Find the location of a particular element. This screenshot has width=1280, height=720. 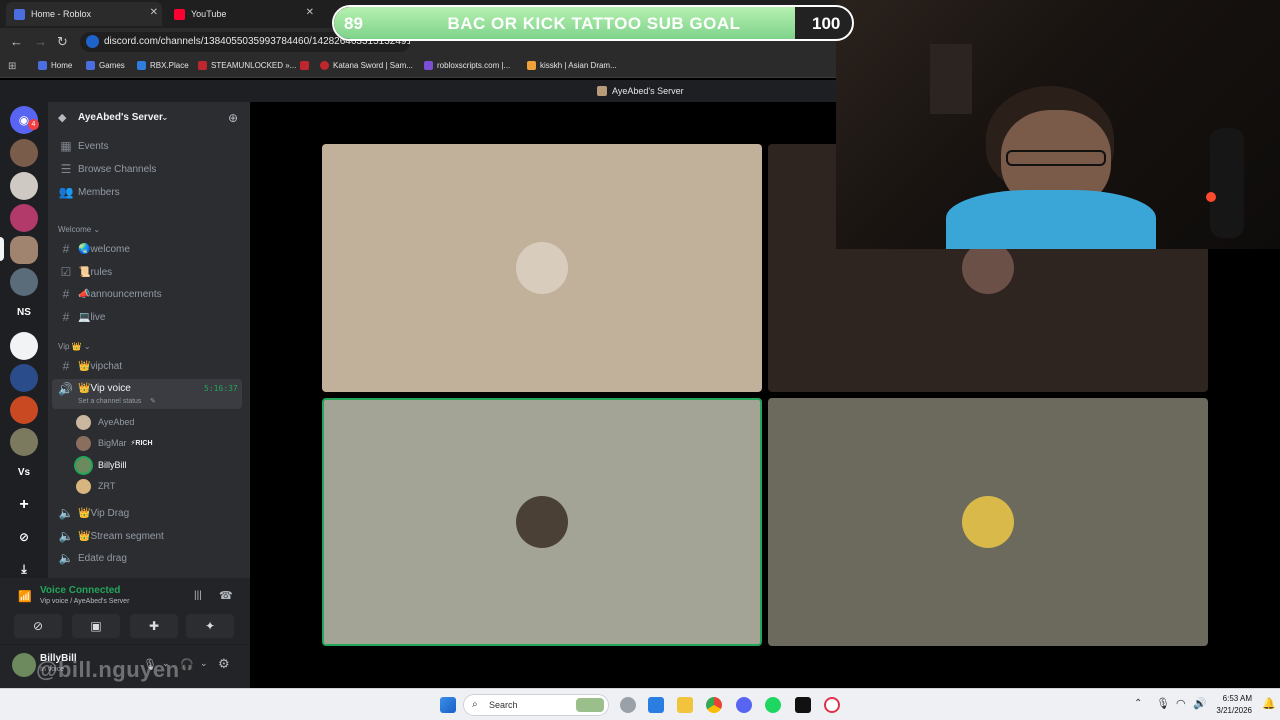

chevron-down-icon: ⌄ is located at coordinates (204, 663).